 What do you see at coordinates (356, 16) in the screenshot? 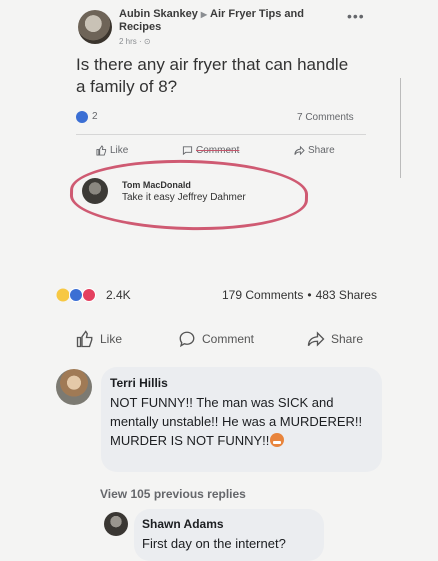
I see `more-options-icon: •••` at bounding box center [356, 16].